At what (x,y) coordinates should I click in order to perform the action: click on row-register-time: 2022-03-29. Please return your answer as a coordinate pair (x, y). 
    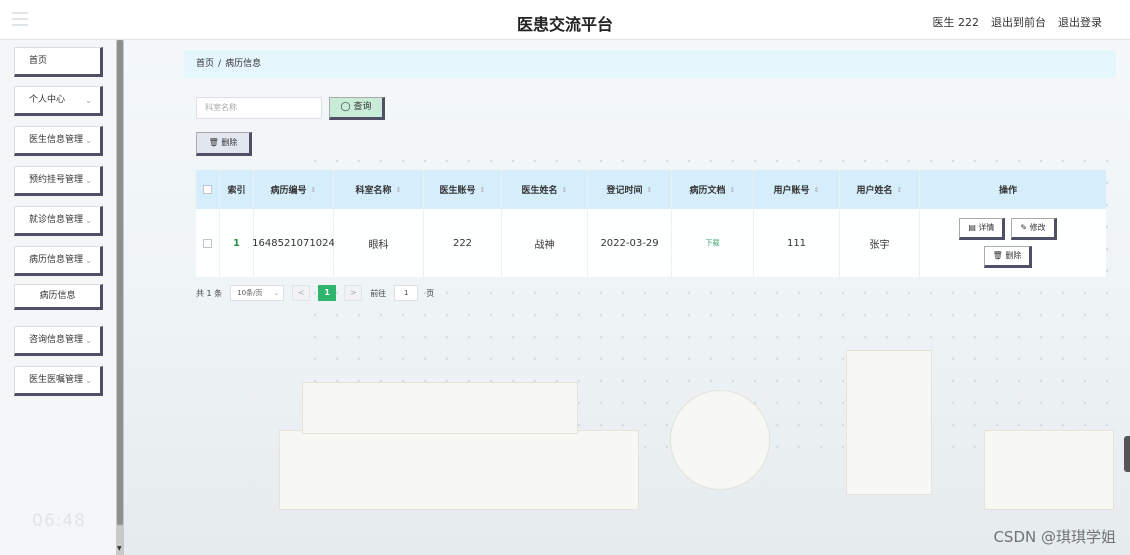
    Looking at the image, I should click on (630, 243).